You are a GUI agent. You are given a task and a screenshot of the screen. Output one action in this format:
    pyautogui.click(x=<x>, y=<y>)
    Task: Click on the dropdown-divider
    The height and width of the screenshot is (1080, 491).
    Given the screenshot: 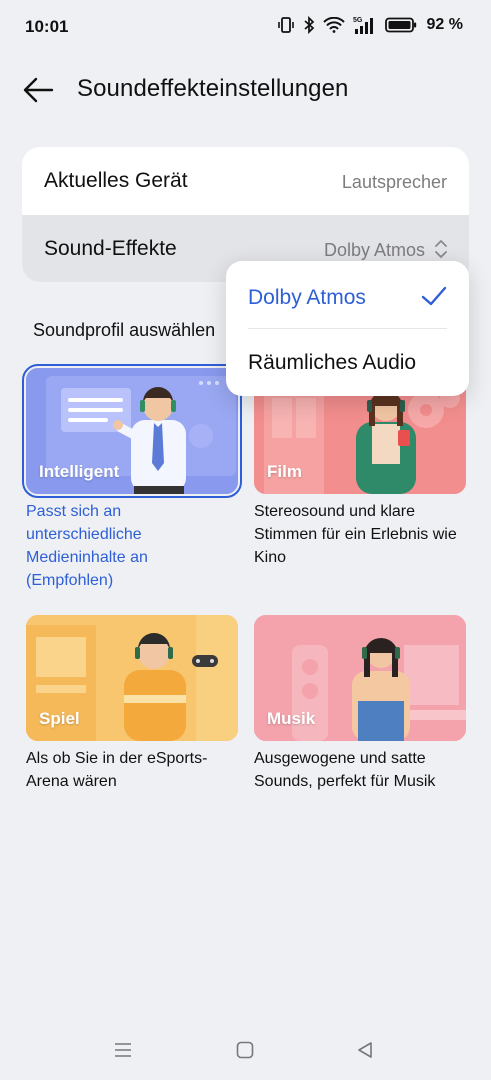 What is the action you would take?
    pyautogui.click(x=347, y=328)
    